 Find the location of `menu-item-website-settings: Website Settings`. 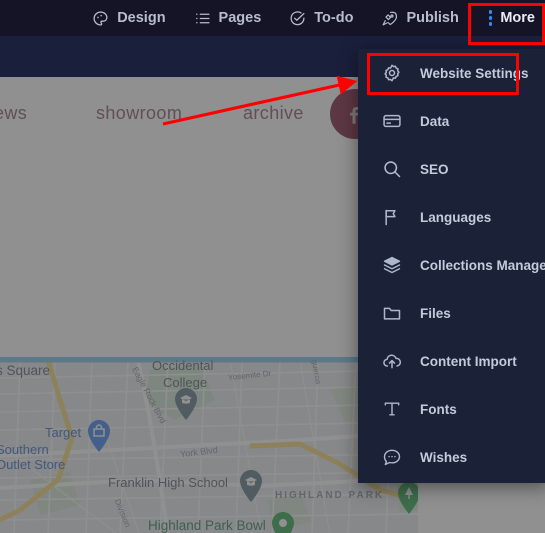

menu-item-website-settings: Website Settings is located at coordinates (451, 73).